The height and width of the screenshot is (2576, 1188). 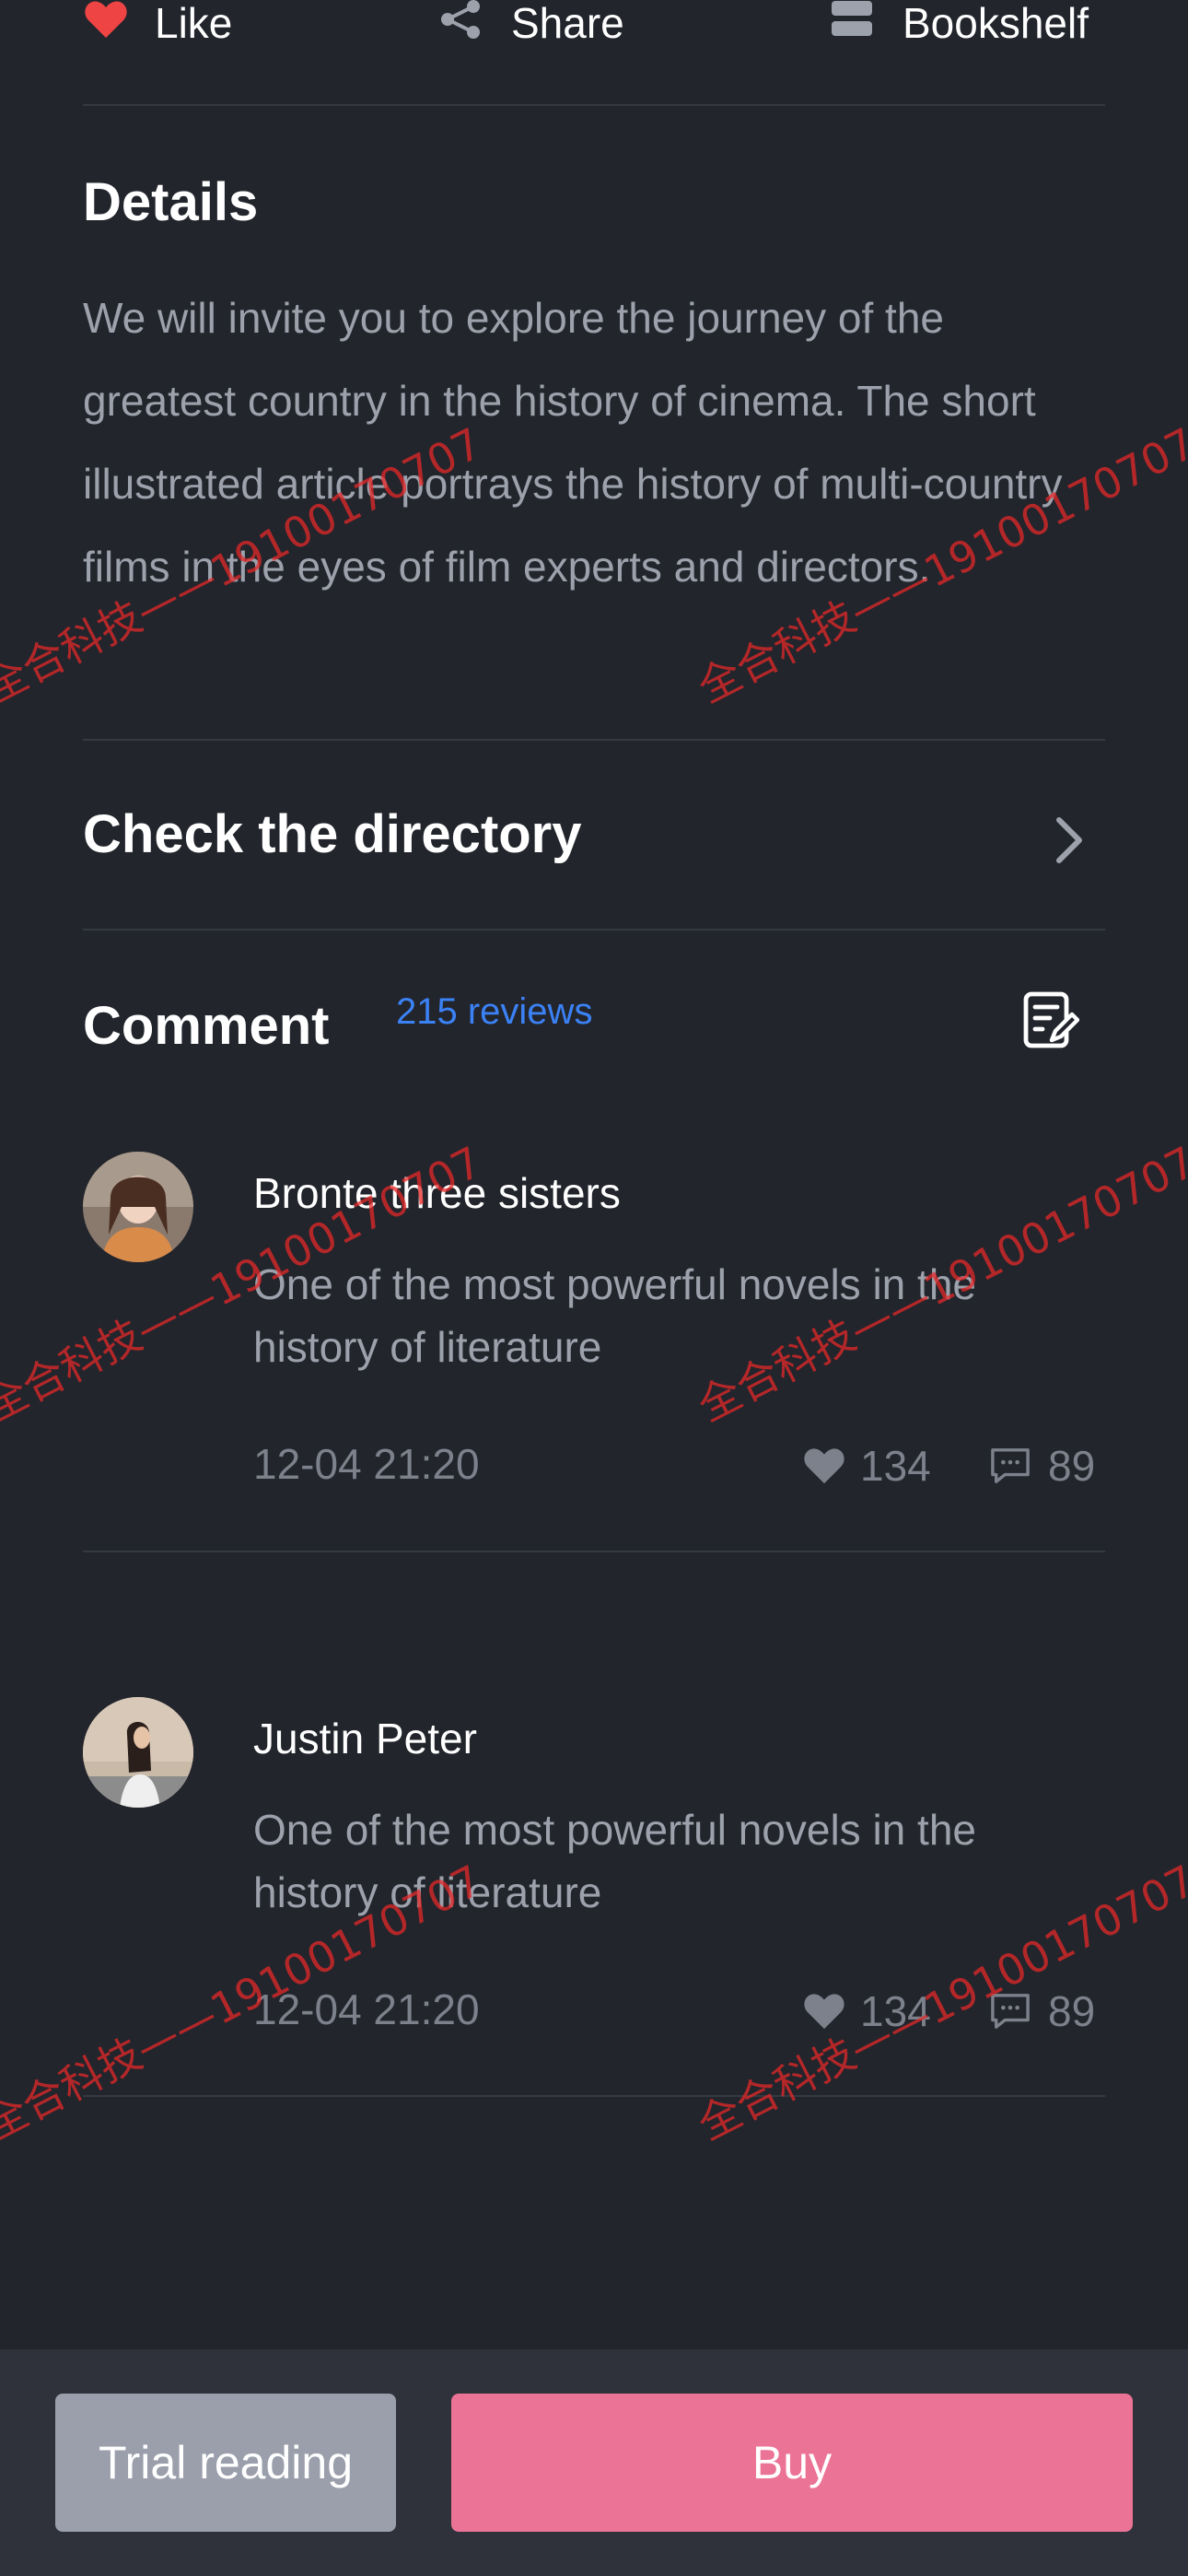 I want to click on share-icon, so click(x=460, y=19).